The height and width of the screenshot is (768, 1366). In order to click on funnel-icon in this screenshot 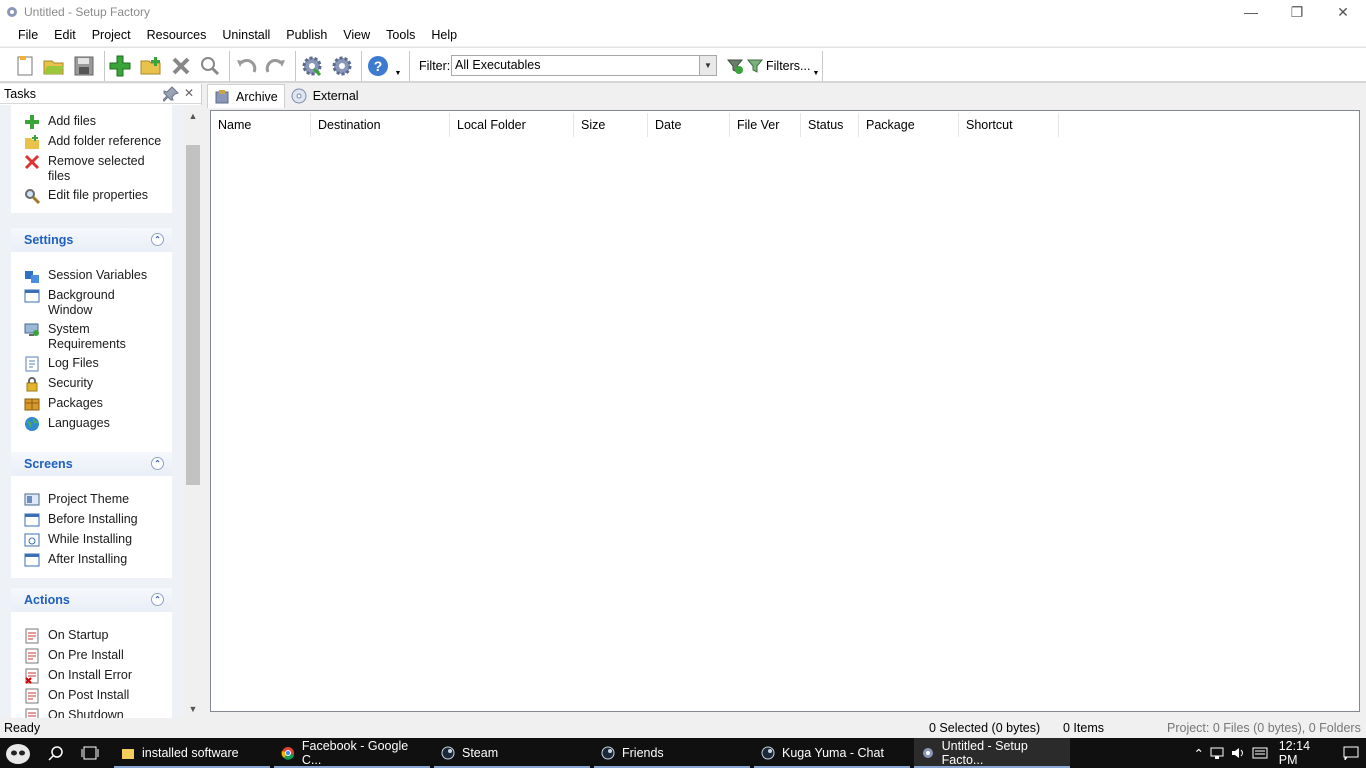, I will do `click(755, 66)`.